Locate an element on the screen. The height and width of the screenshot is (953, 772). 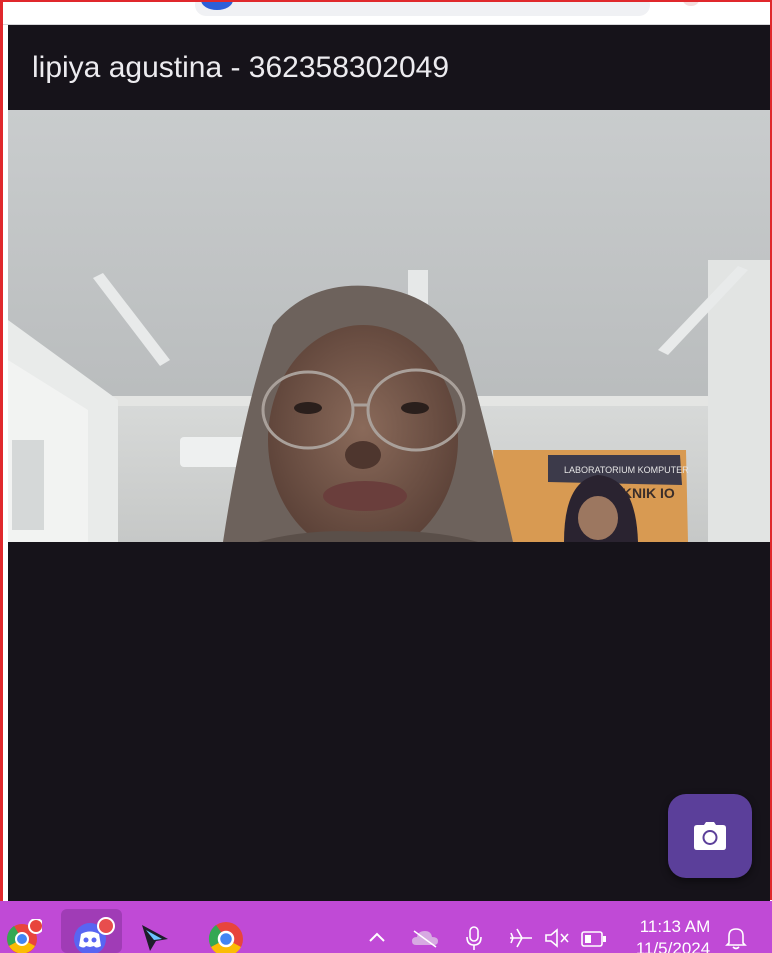
clock-date: 11/5/2024 is located at coordinates (673, 946).